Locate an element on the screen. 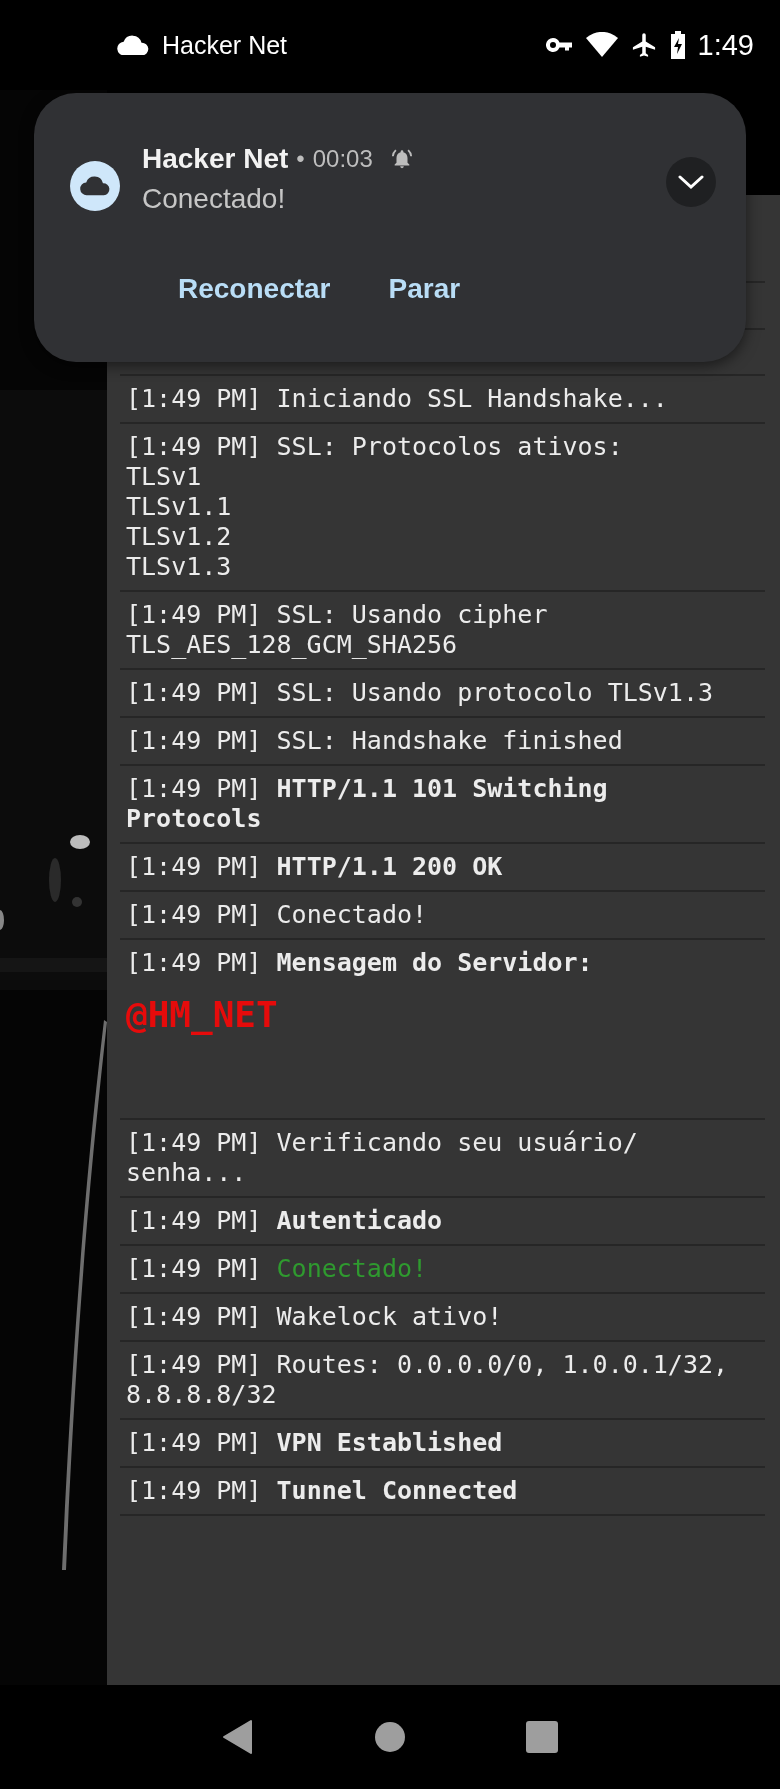 This screenshot has height=1789, width=780. log-entry: [1:49 PM] SSL: Usando cipher TLS_AES_128_GCM_SHA256 is located at coordinates (337, 630).